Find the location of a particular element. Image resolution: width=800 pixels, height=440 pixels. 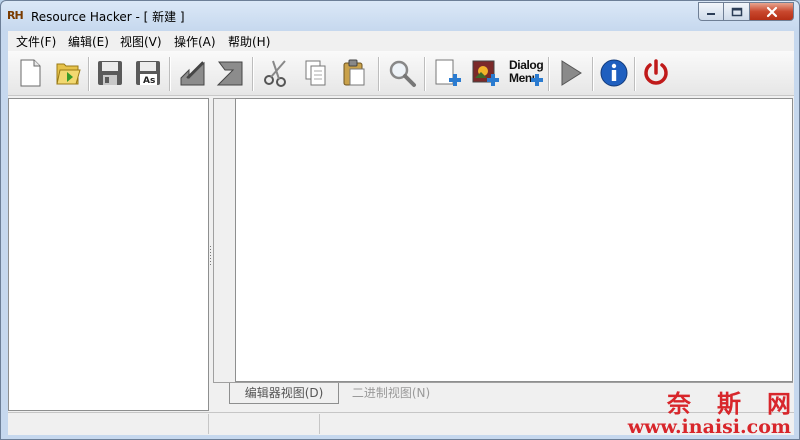

watermark-chinese: 奈斯网 is located at coordinates (729, 403).